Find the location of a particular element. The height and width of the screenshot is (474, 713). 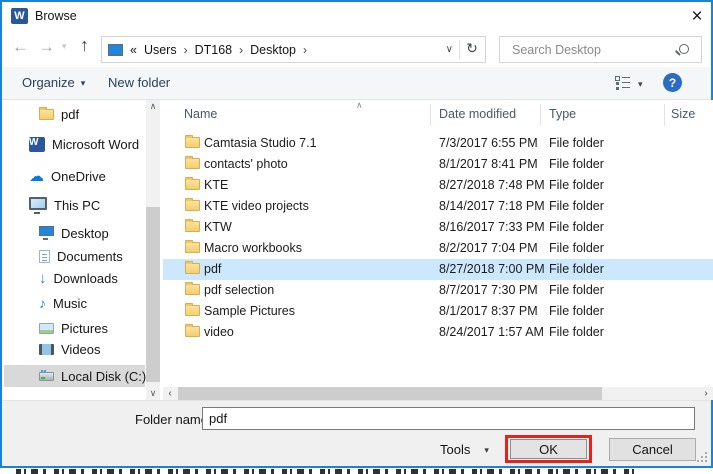

cell-date: 8/24/2017 1:57 AM is located at coordinates (491, 332).